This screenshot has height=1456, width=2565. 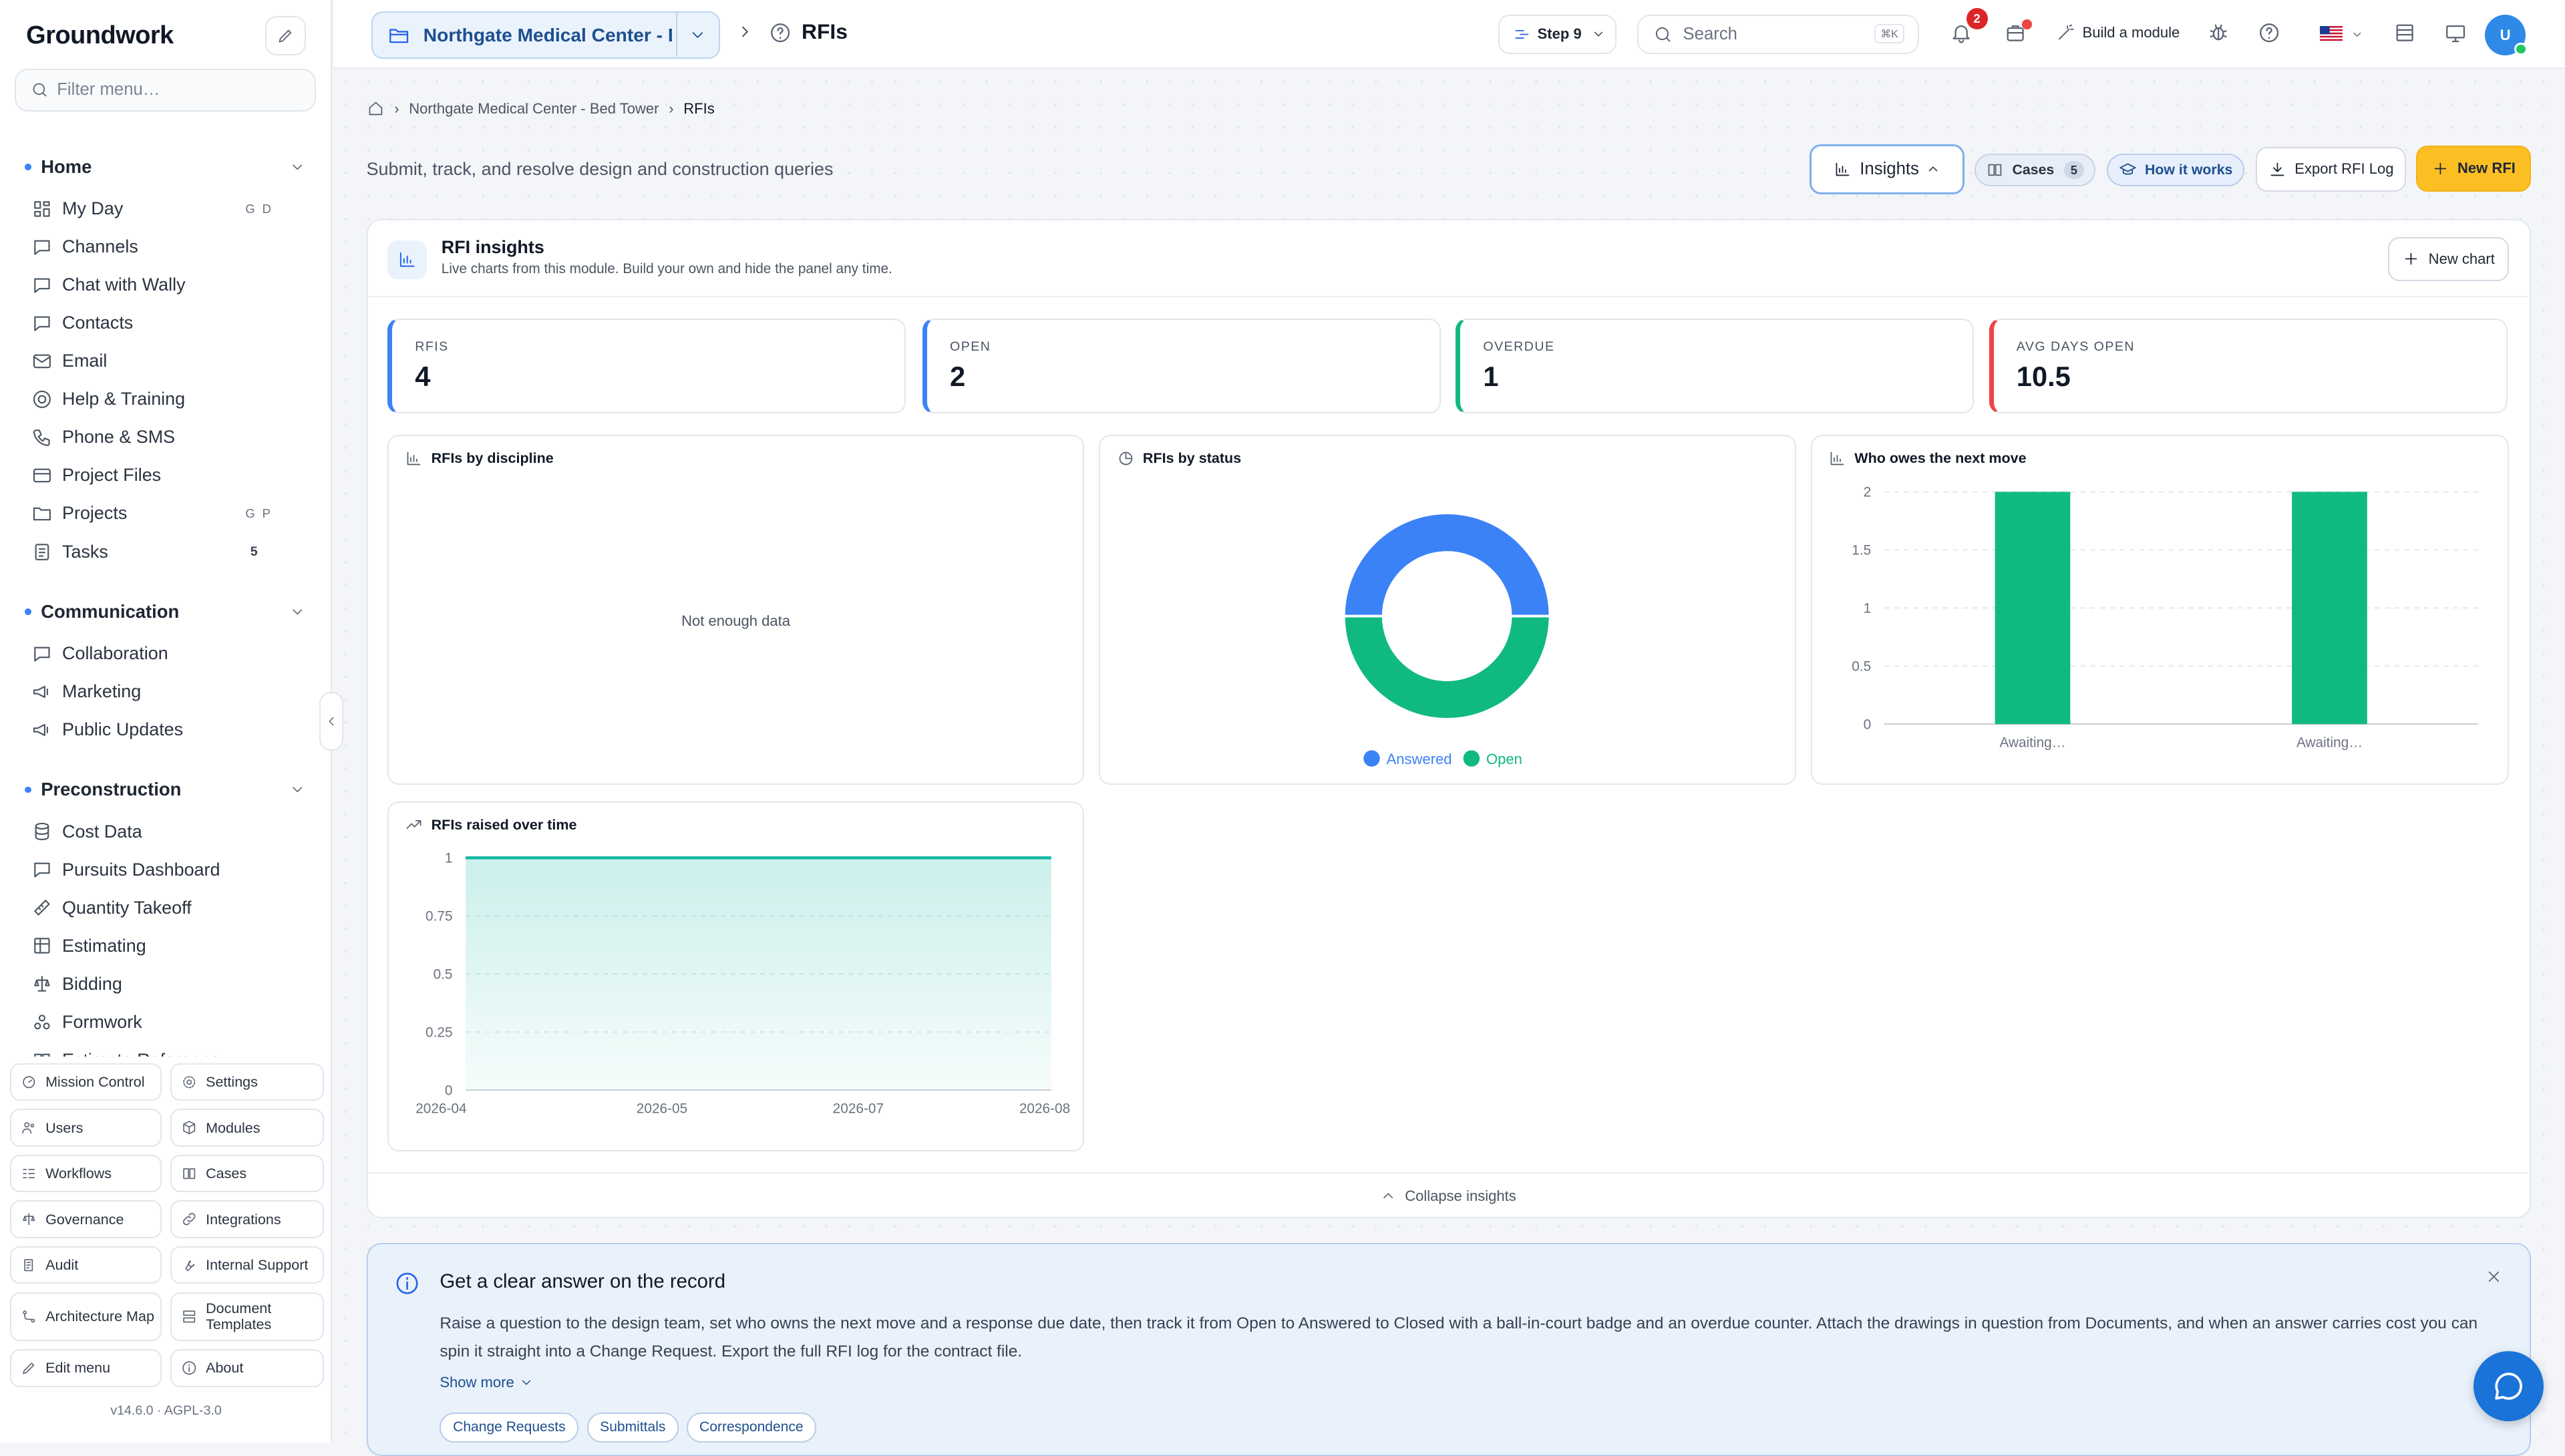 What do you see at coordinates (166, 437) in the screenshot?
I see `sidebar-item-phone-sms: Phone & SMS` at bounding box center [166, 437].